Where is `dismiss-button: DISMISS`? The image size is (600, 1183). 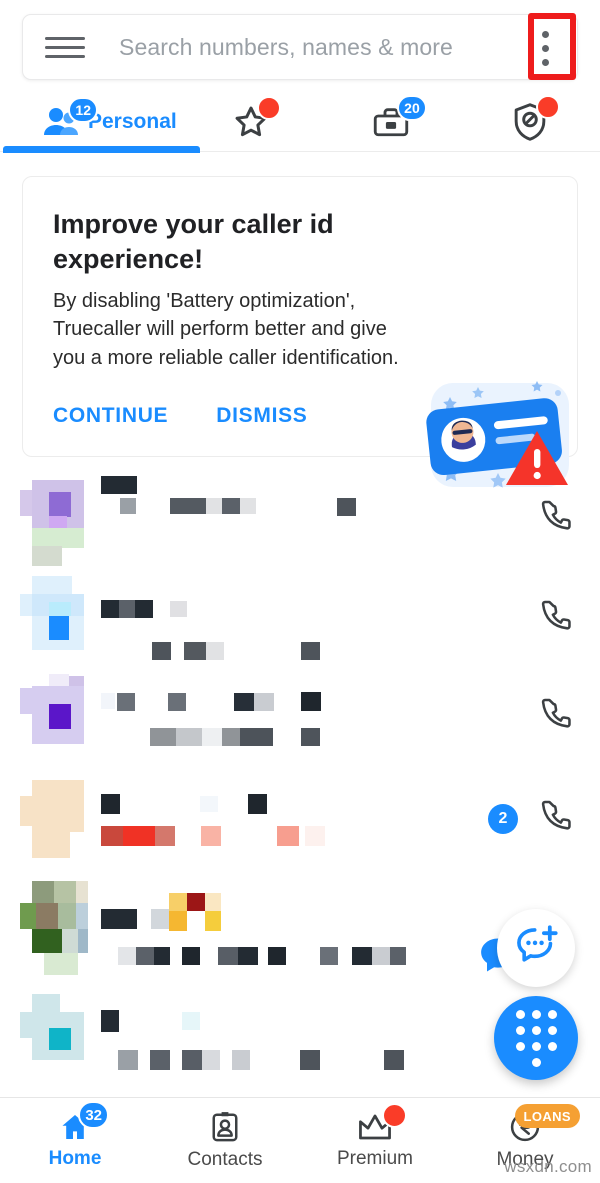
dismiss-button: DISMISS is located at coordinates (261, 416).